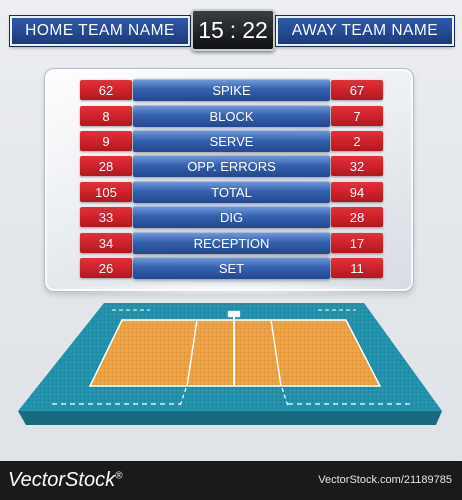 The image size is (462, 500). I want to click on panel-reflection, so click(229, 289).